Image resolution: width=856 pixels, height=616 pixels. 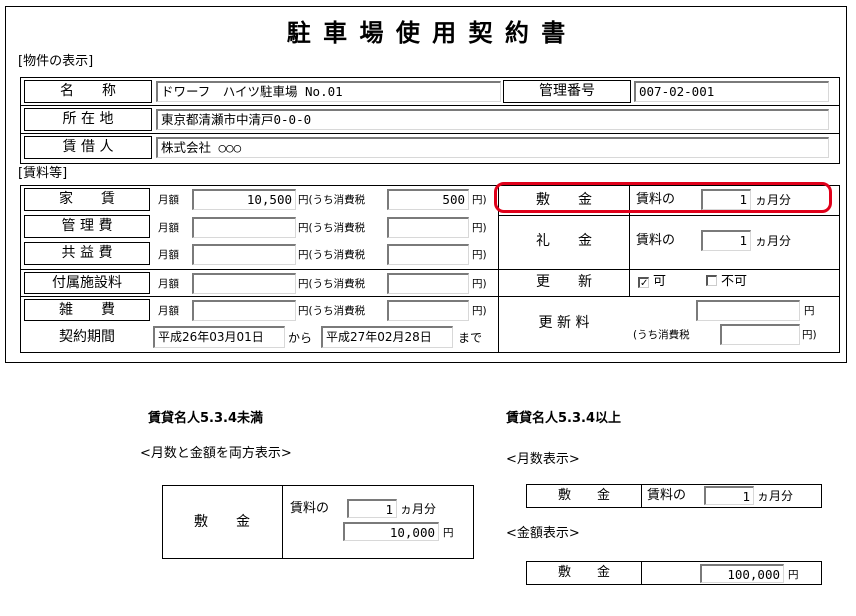 I want to click on renewal-no-checkbox, so click(x=711, y=280).